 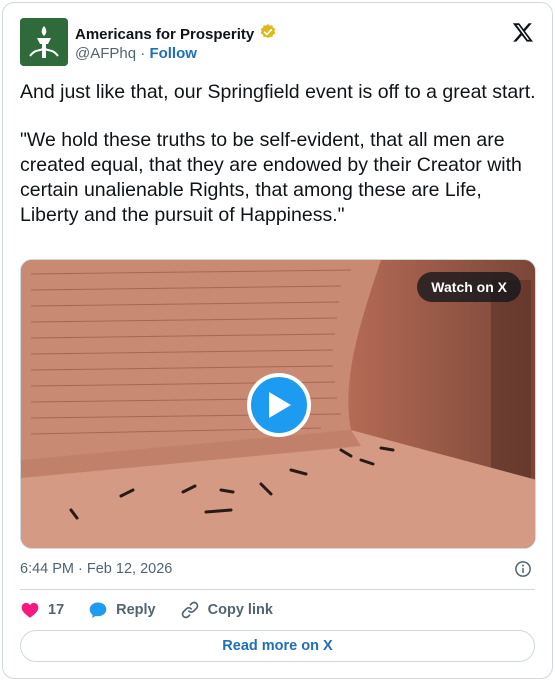 What do you see at coordinates (158, 610) in the screenshot?
I see `action-bar: 17 Reply Copy link` at bounding box center [158, 610].